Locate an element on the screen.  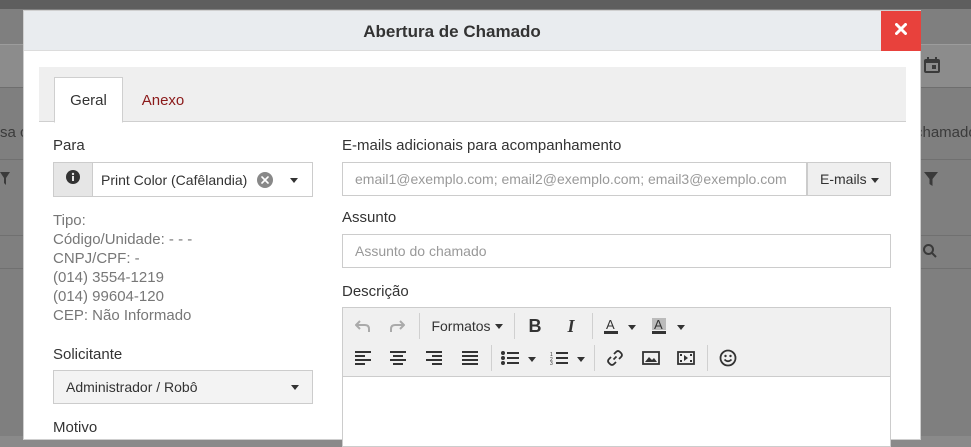
formats-label: Formatos is located at coordinates (461, 326).